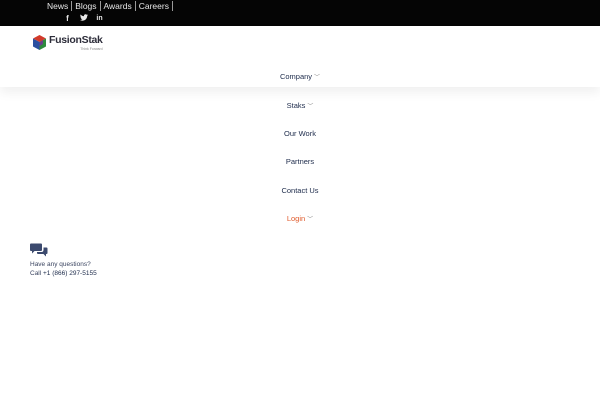  I want to click on brand-name: FusionStak, so click(76, 40).